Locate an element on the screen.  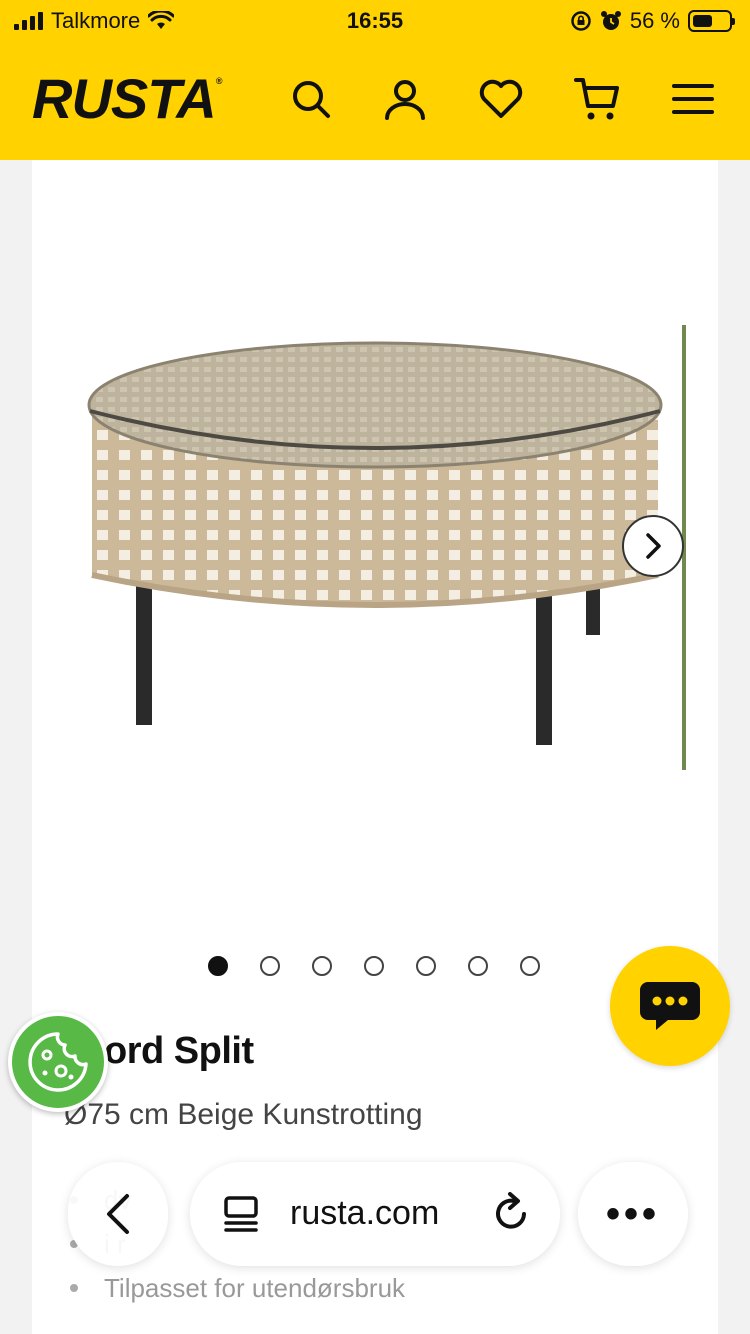
chat-bubble-icon is located at coordinates (670, 1006).